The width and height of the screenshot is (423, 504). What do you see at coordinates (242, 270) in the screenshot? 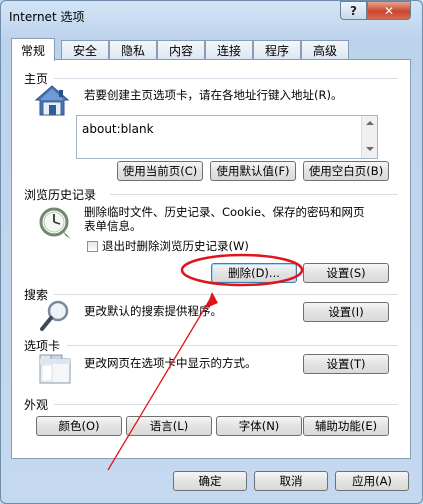
I see `highlight-ellipse` at bounding box center [242, 270].